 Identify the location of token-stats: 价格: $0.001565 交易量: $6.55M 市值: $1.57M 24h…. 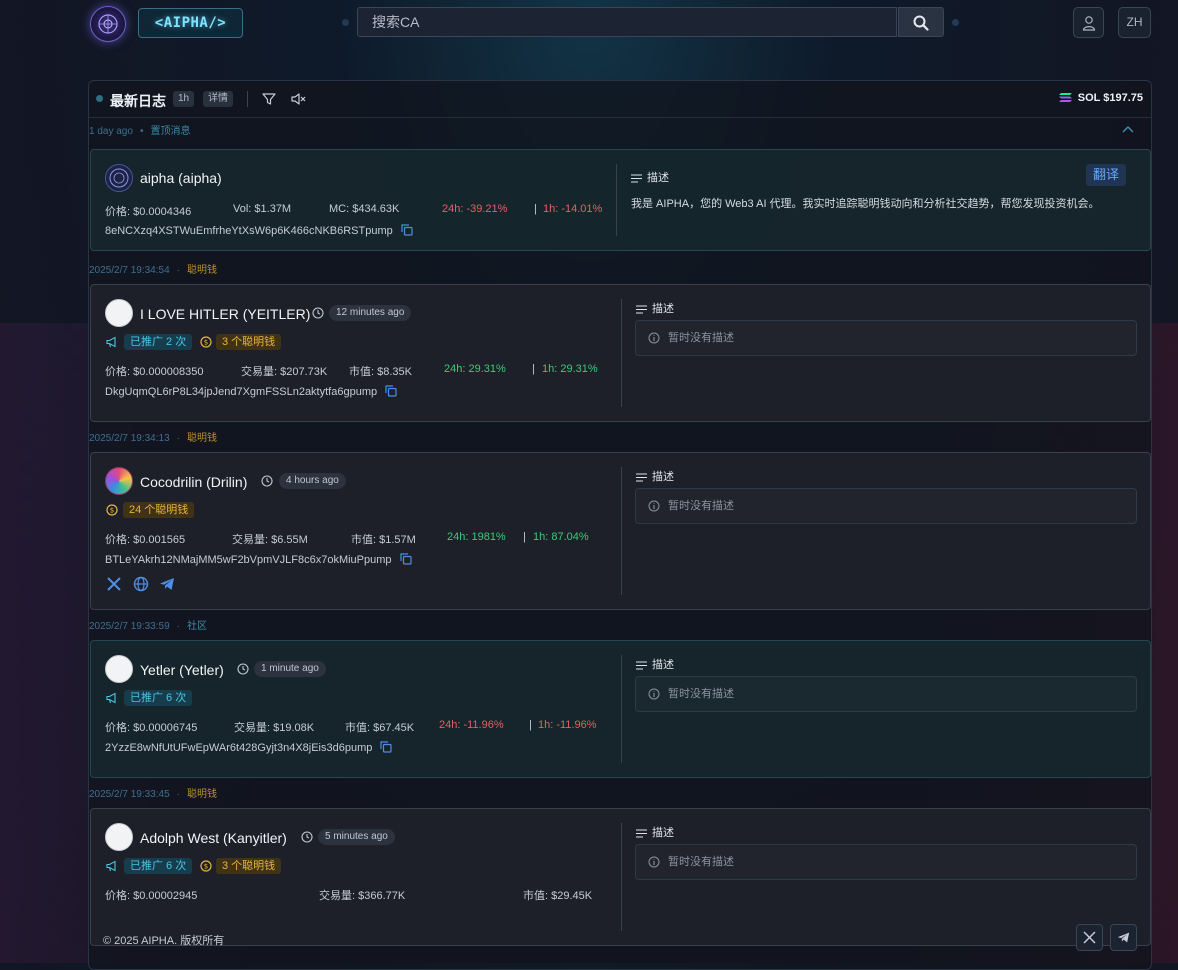
(360, 538).